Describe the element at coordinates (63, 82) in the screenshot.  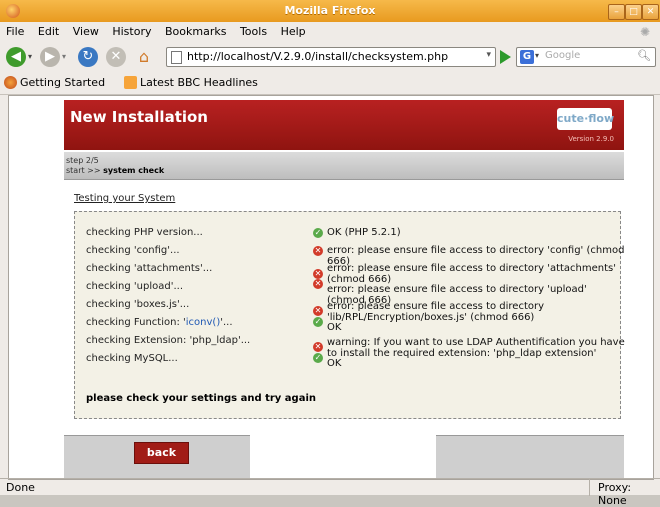
I see `bookmark-label: Getting Started` at that location.